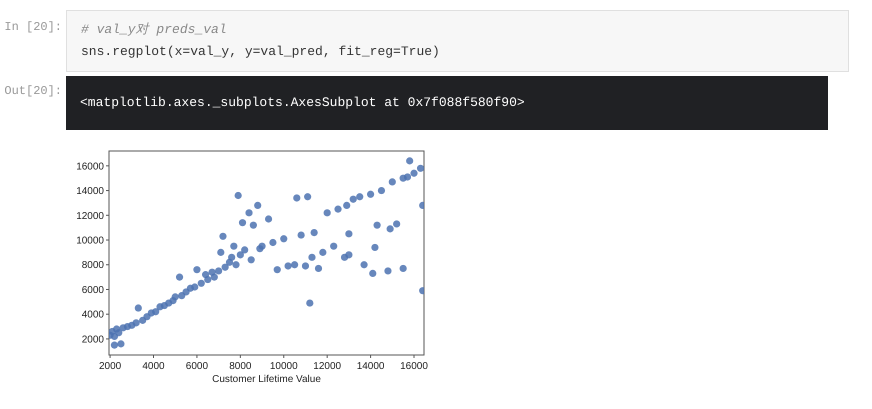 The height and width of the screenshot is (409, 872). I want to click on output-prompt: Out[20]:, so click(33, 91).